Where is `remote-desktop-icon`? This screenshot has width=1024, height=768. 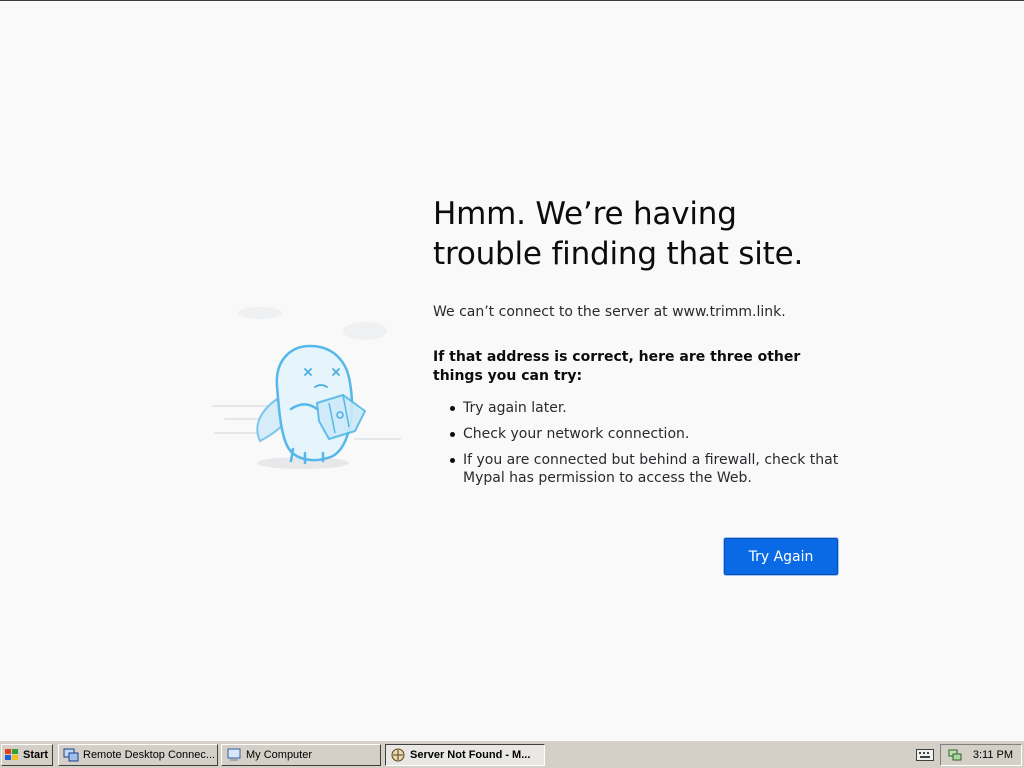 remote-desktop-icon is located at coordinates (71, 755).